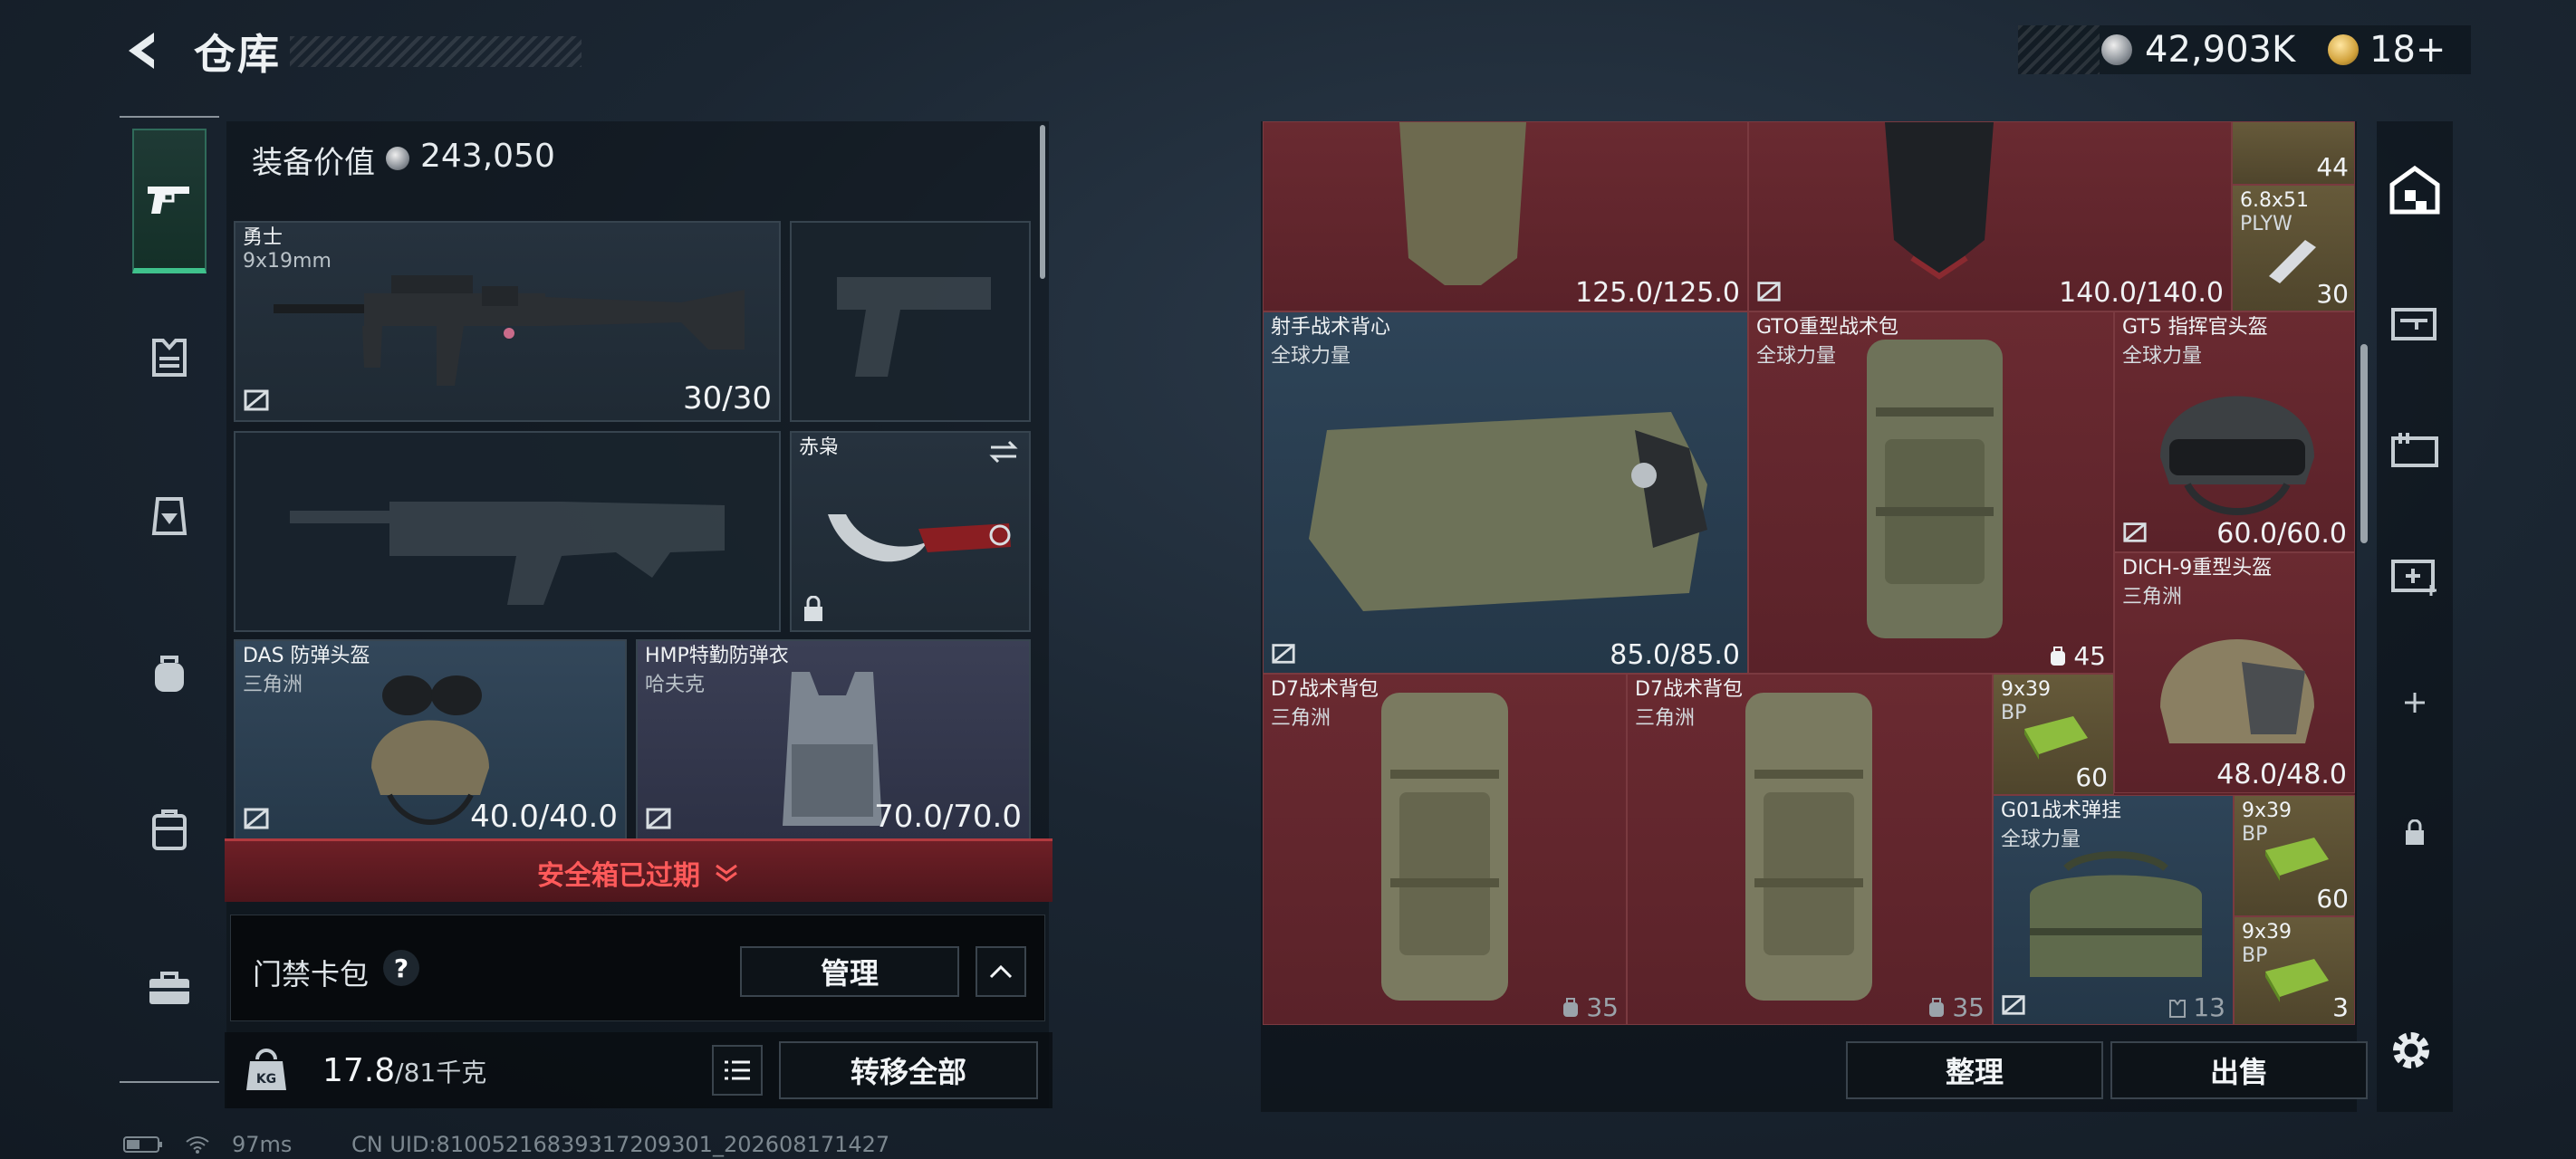 This screenshot has width=2576, height=1159. I want to click on rail-case-tab, so click(169, 830).